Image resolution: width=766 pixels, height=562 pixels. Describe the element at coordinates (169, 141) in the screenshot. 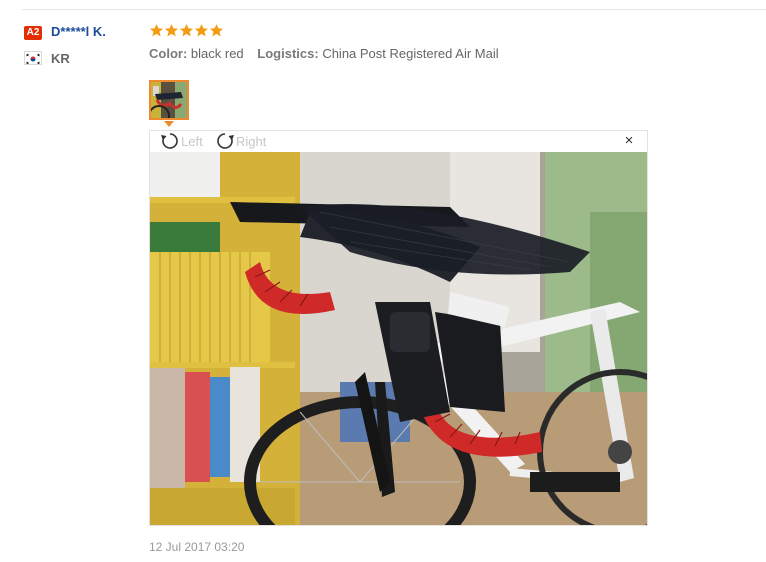

I see `rotate-left-icon` at that location.